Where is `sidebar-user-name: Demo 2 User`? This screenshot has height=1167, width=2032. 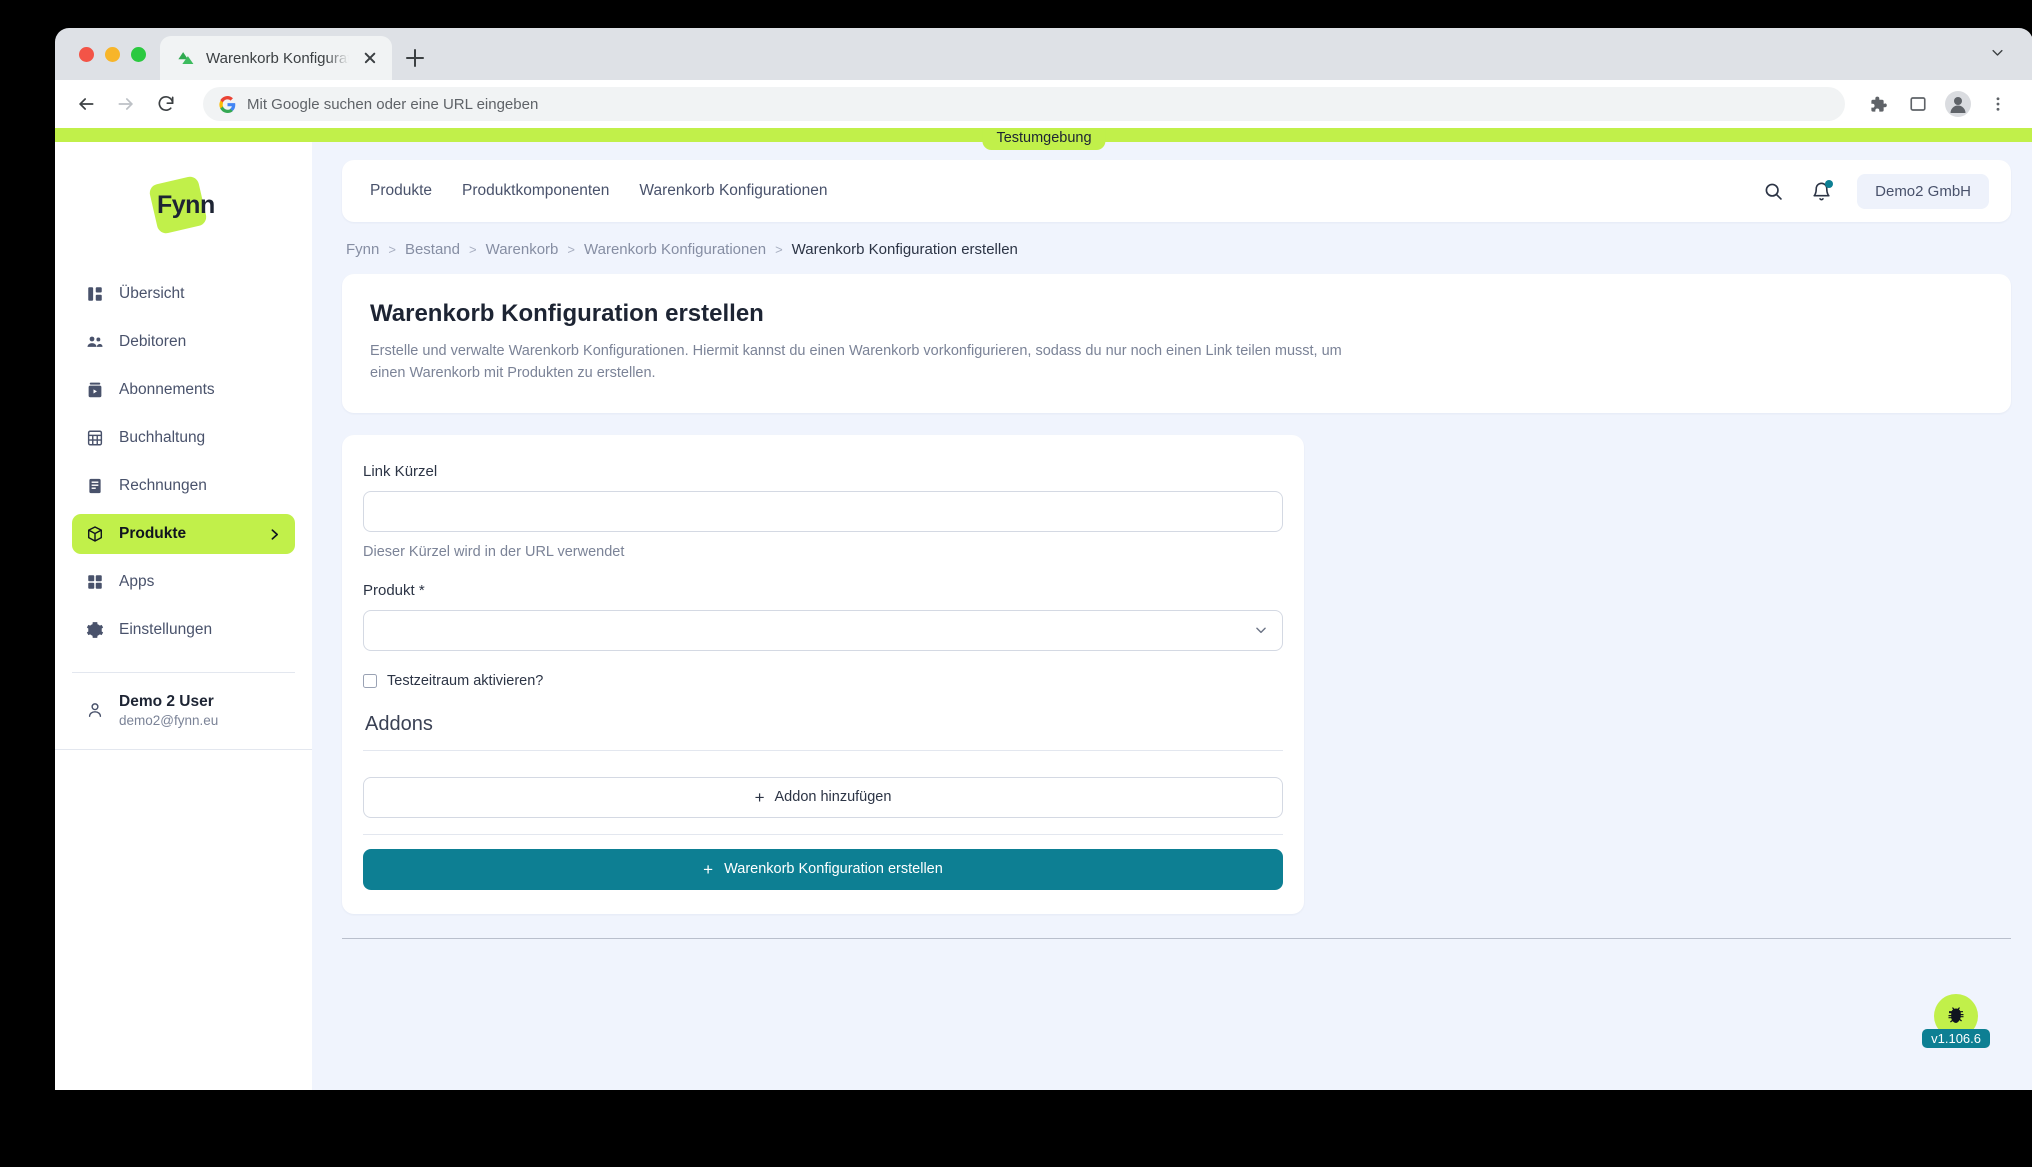
sidebar-user-name: Demo 2 User is located at coordinates (166, 701).